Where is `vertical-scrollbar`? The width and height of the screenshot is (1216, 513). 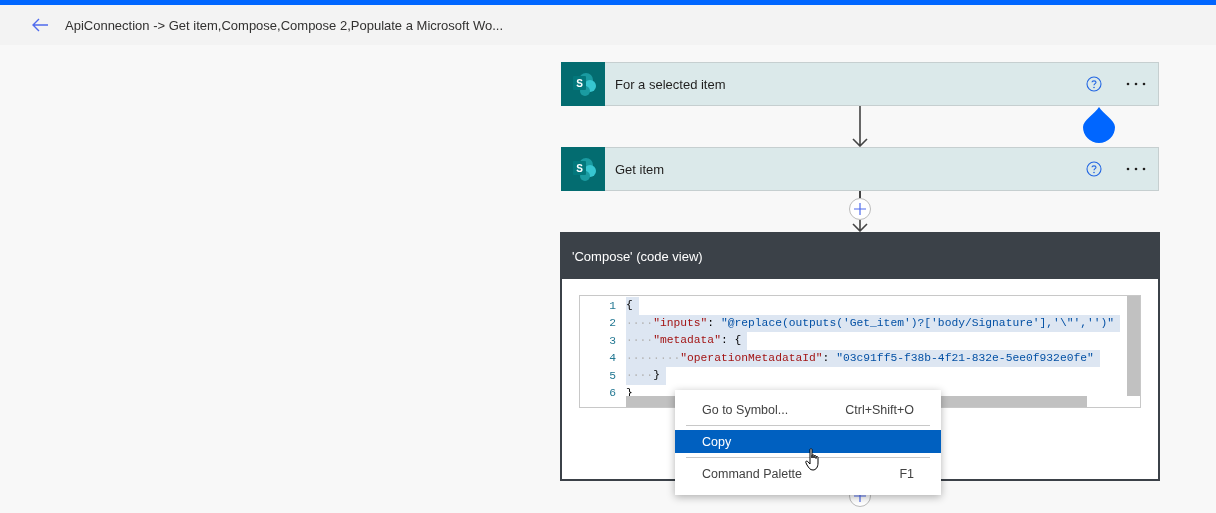
vertical-scrollbar is located at coordinates (1133, 346).